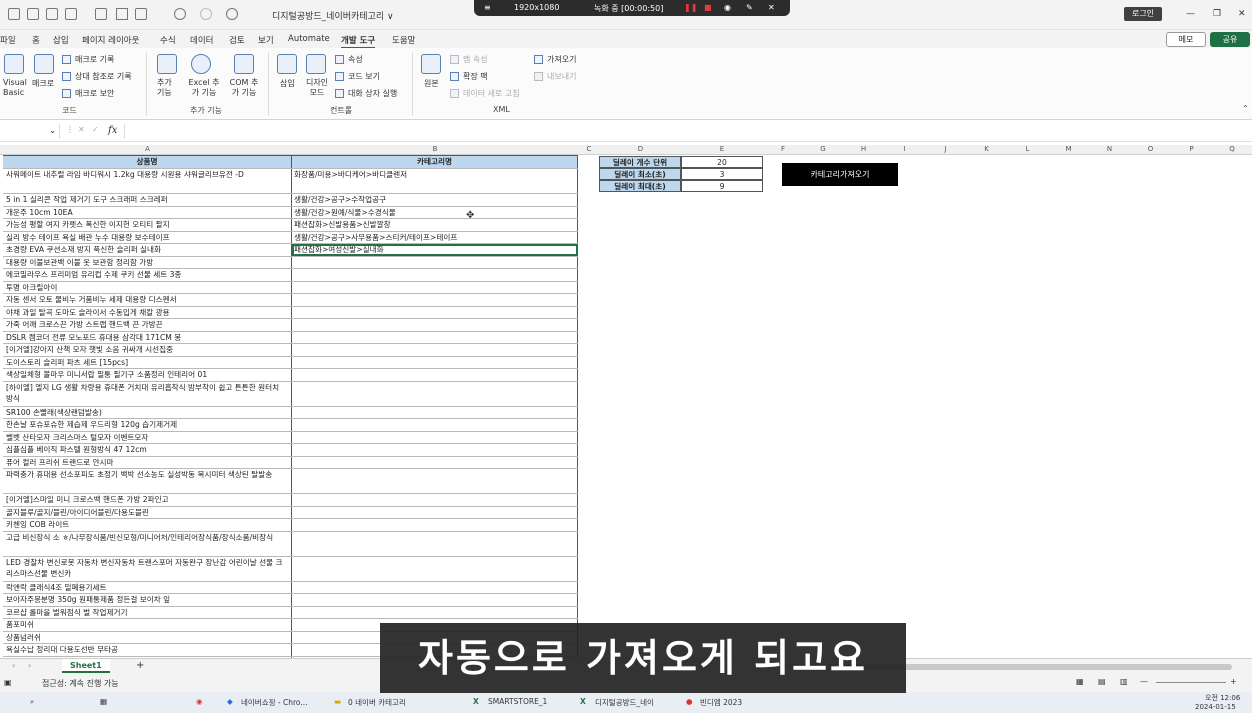 This screenshot has height=713, width=1252. I want to click on camera-icon, so click(232, 14).